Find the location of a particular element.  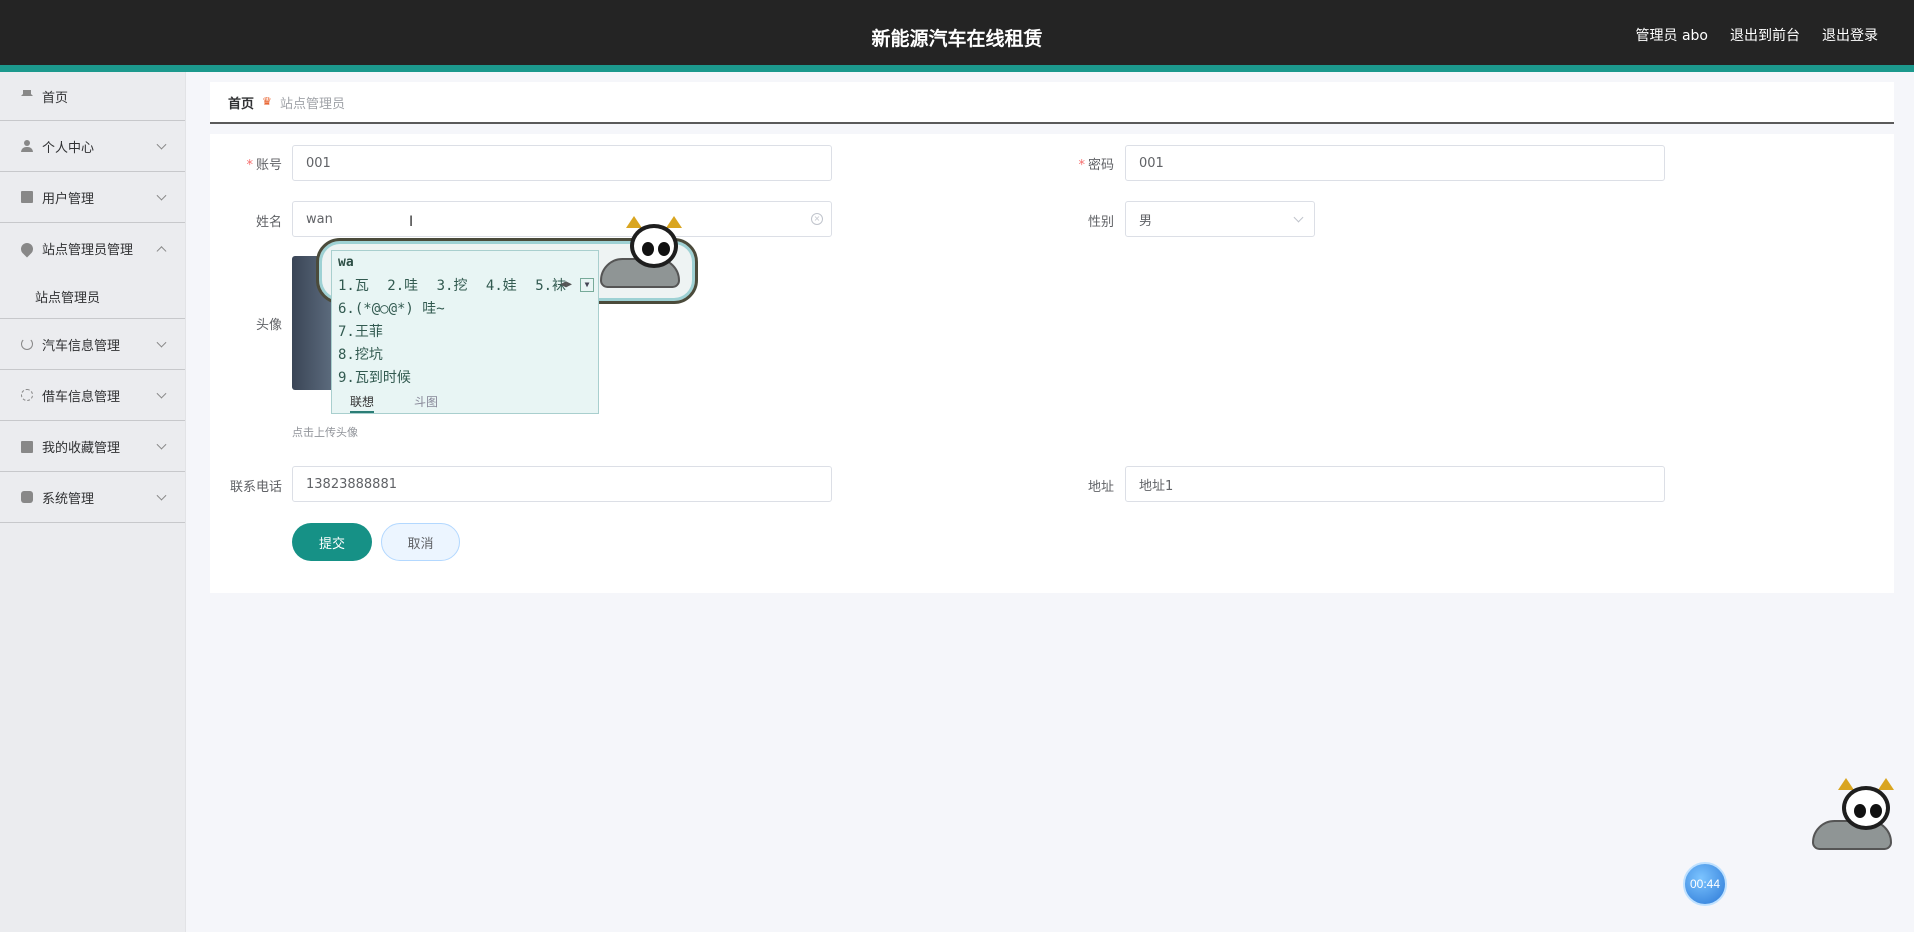

clipboard-icon is located at coordinates (27, 197).